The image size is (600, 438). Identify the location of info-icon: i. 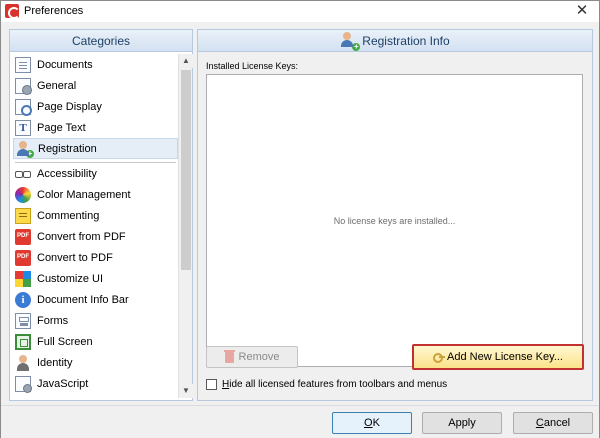
(23, 299).